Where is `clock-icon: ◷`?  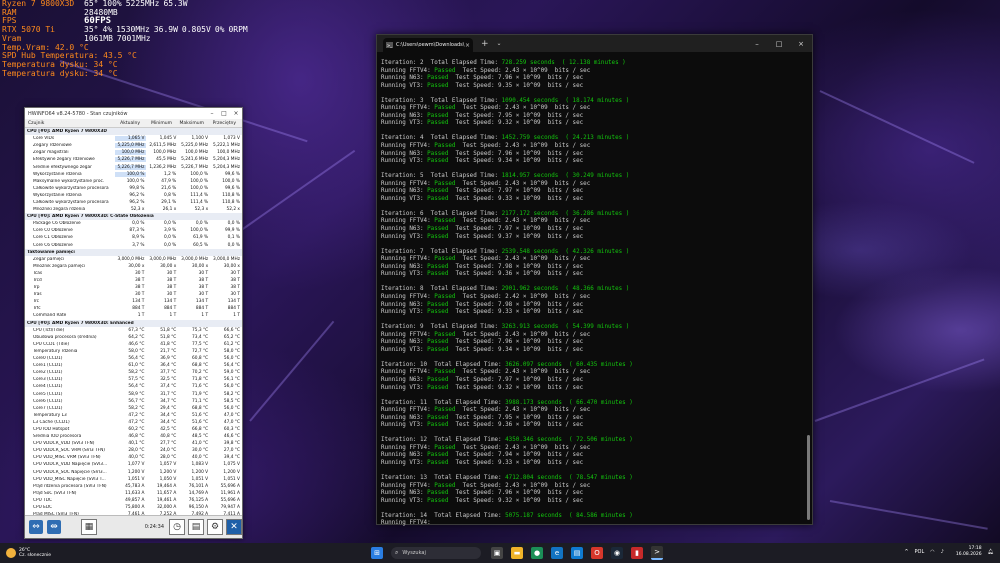 clock-icon: ◷ is located at coordinates (177, 527).